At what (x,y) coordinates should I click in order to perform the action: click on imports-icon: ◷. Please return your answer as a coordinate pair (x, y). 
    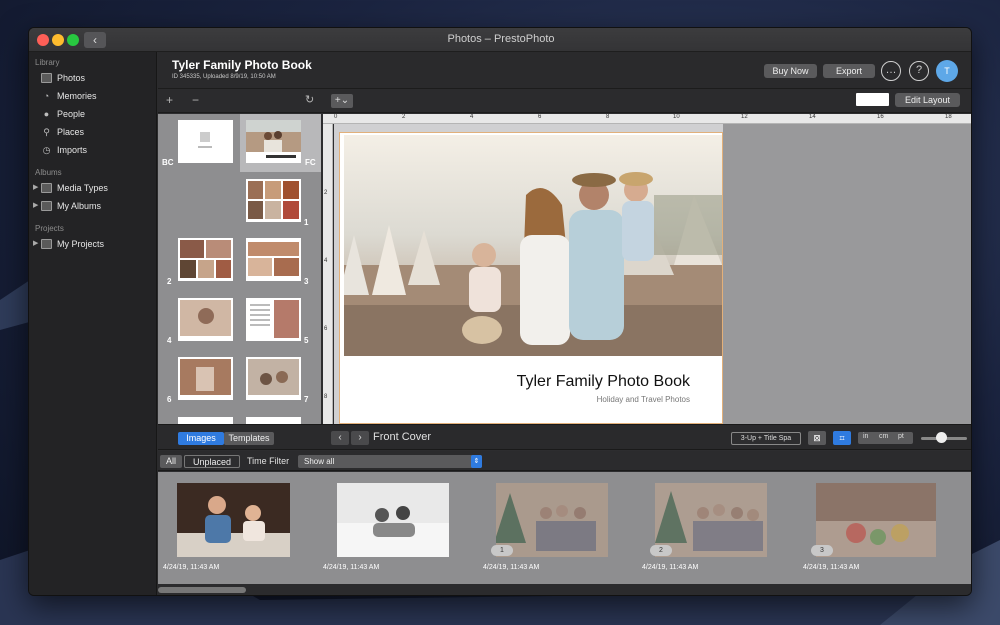
    Looking at the image, I should click on (46, 150).